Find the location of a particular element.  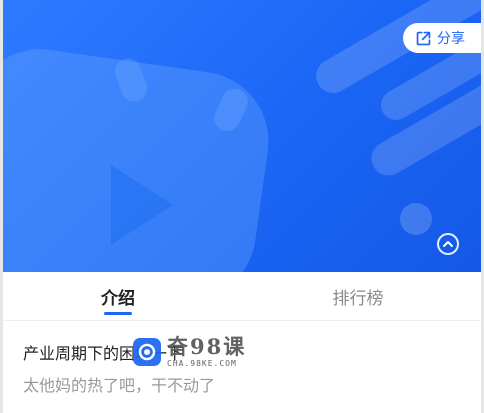

watermark-url: CHA.98KE.COM is located at coordinates (202, 363).